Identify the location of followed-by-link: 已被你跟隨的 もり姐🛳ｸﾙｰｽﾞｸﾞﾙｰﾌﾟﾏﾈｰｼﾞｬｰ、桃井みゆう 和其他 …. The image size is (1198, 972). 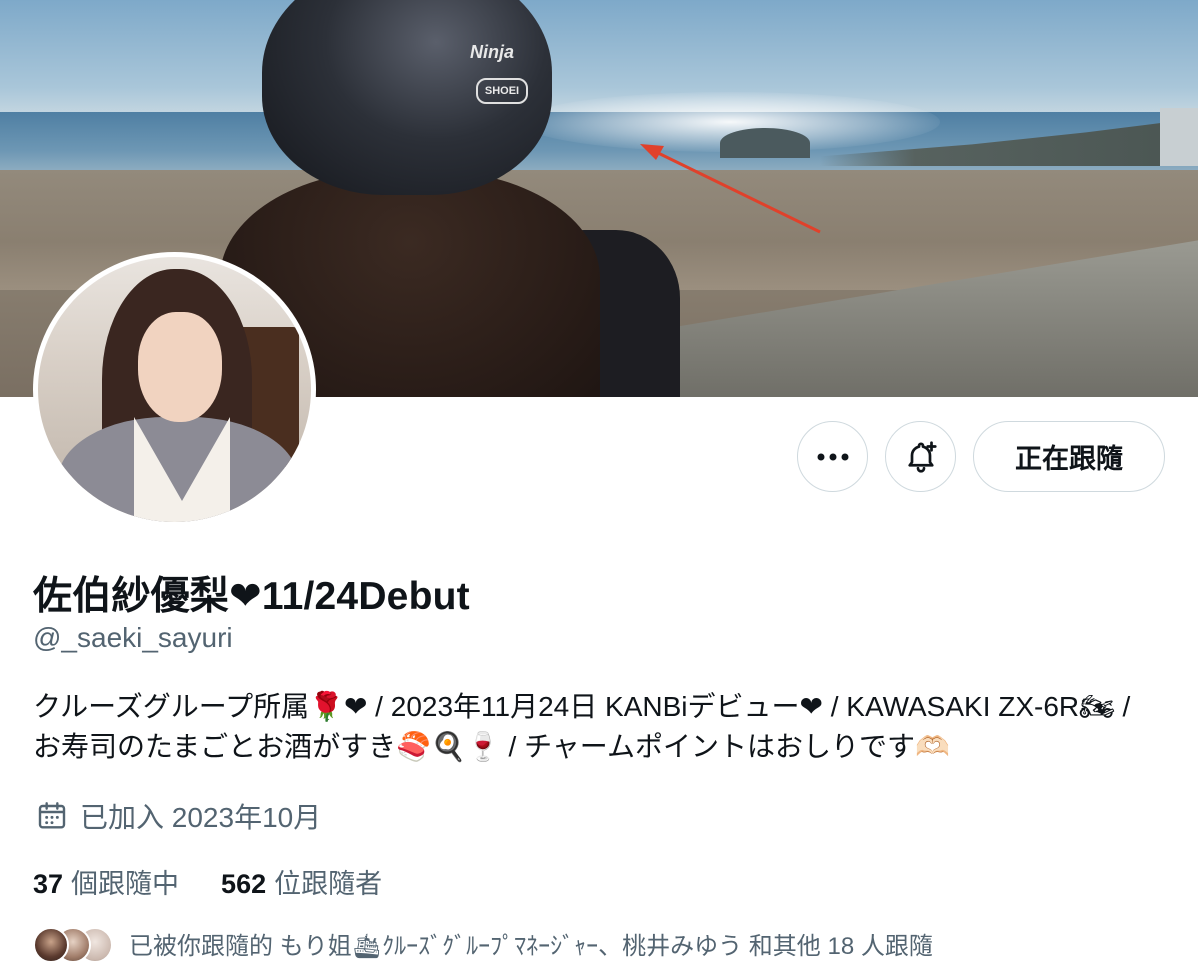
(483, 943).